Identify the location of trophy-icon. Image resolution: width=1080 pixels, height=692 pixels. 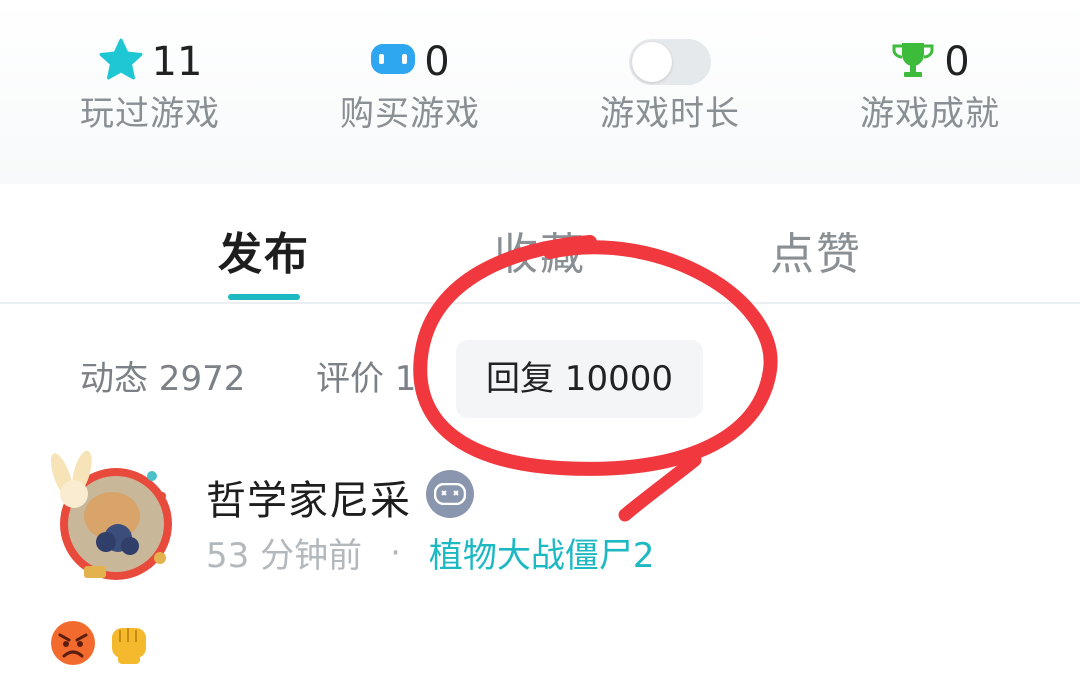
(913, 62).